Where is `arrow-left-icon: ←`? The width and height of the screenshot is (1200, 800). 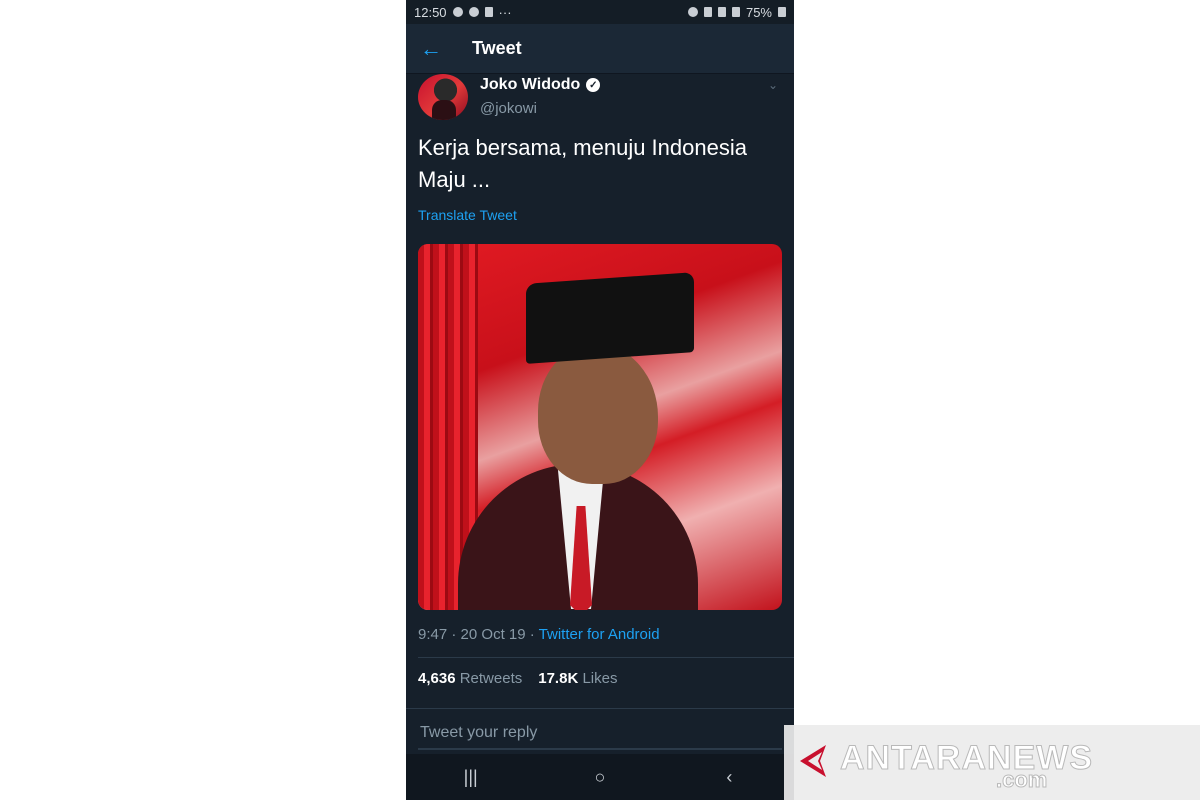 arrow-left-icon: ← is located at coordinates (440, 49).